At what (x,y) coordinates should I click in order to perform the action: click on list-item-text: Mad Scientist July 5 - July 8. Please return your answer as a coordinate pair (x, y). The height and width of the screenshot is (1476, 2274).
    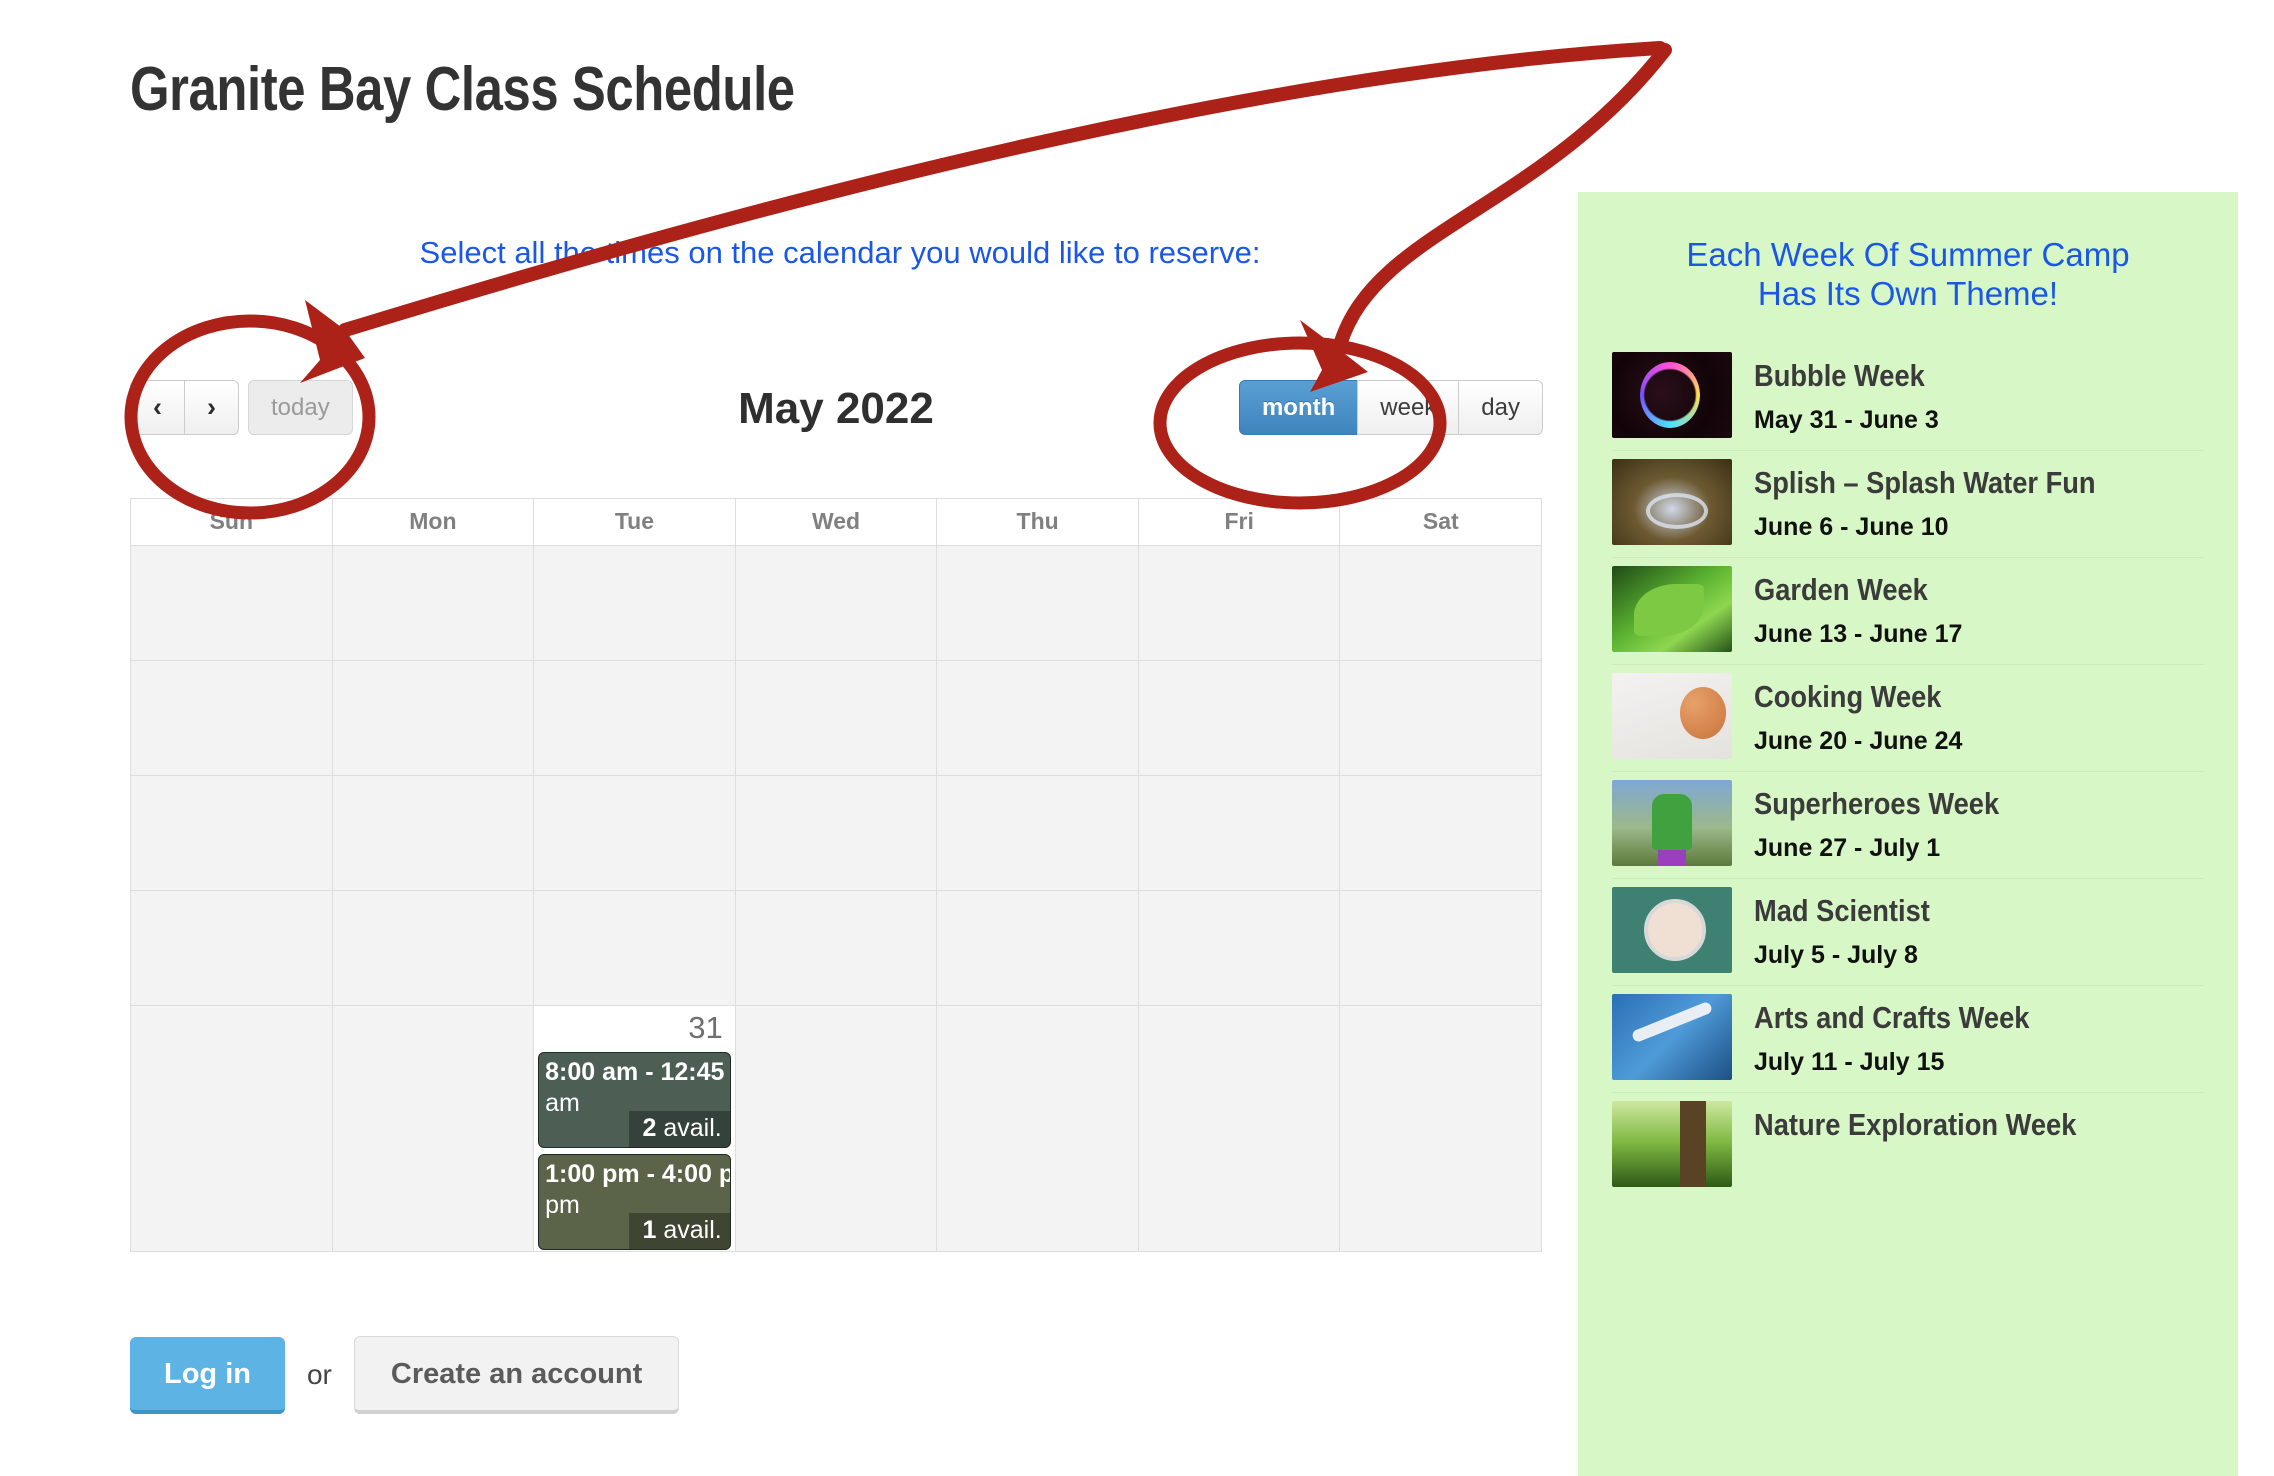
    Looking at the image, I should click on (1854, 928).